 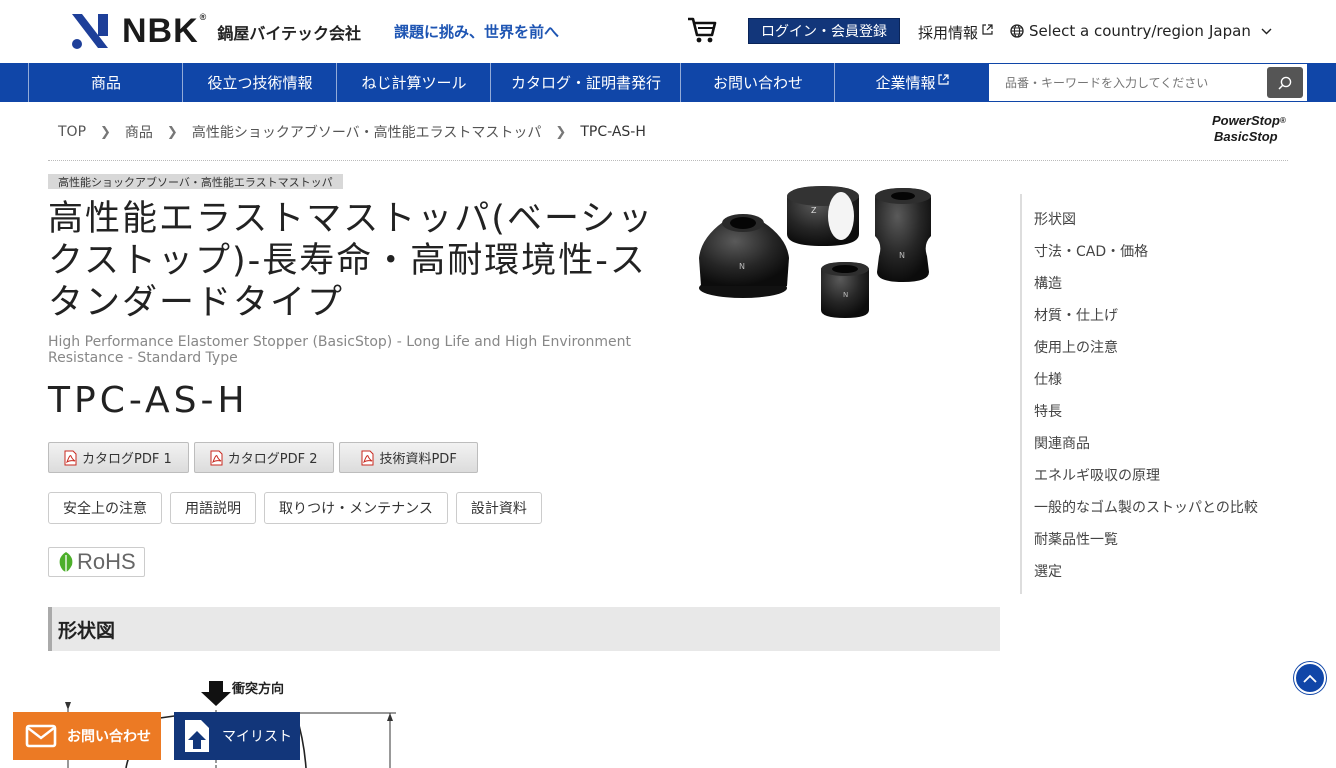 I want to click on rohs-badge: RoHS, so click(x=96, y=562).